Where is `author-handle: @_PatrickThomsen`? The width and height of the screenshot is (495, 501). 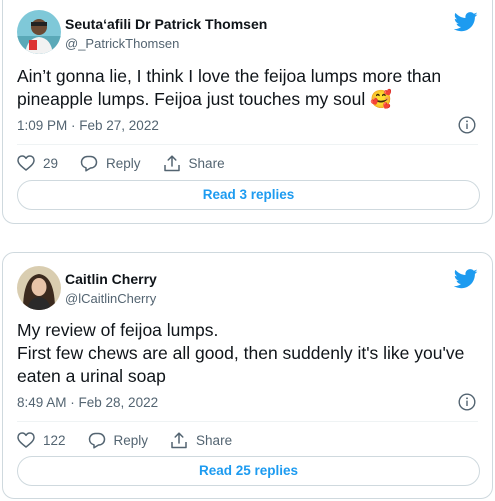
author-handle: @_PatrickThomsen is located at coordinates (122, 43).